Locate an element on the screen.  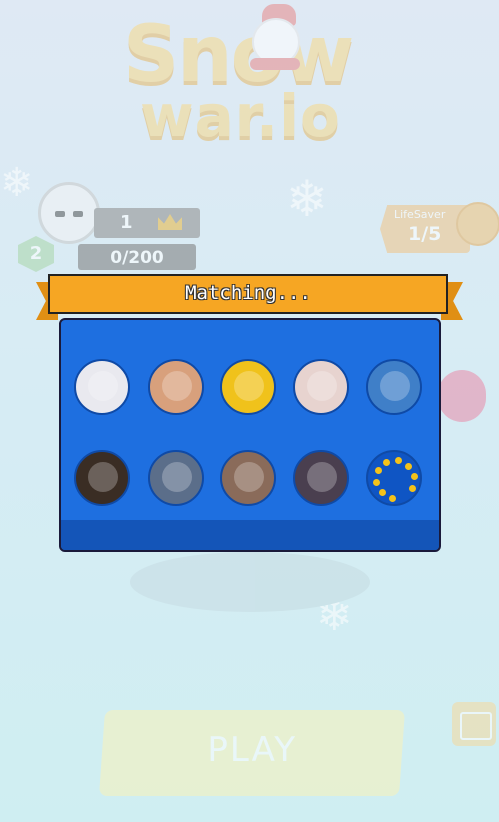
player-avatar-pomeranian is located at coordinates (102, 478).